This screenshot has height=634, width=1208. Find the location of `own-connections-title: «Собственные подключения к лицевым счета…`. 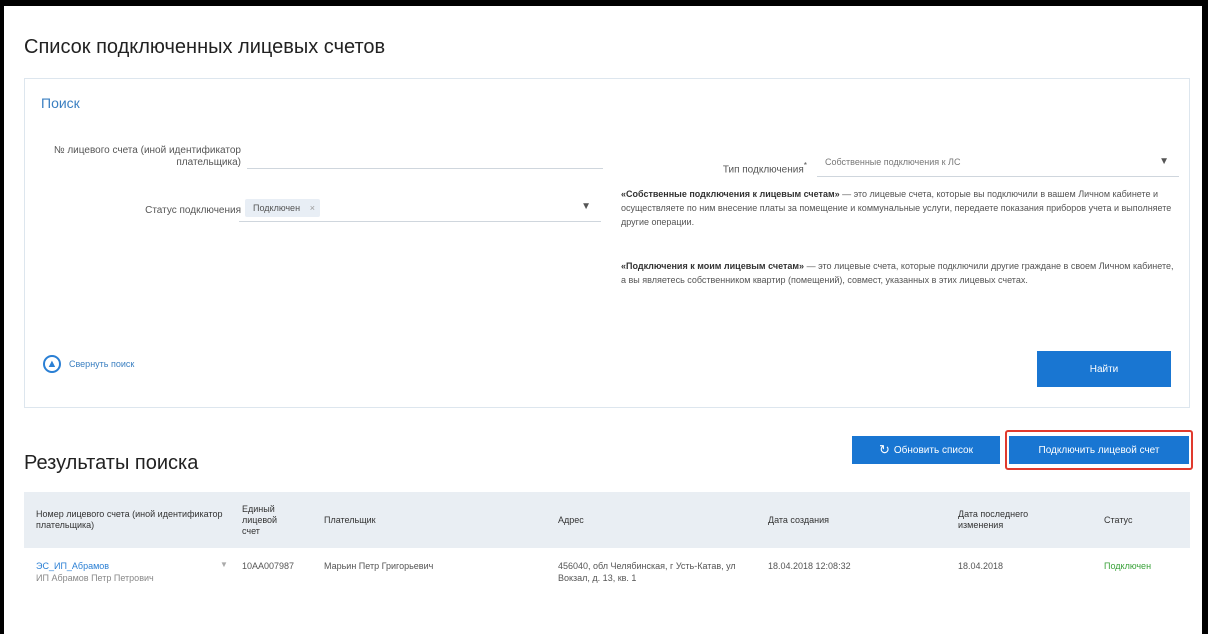

own-connections-title: «Собственные подключения к лицевым счета… is located at coordinates (730, 194).